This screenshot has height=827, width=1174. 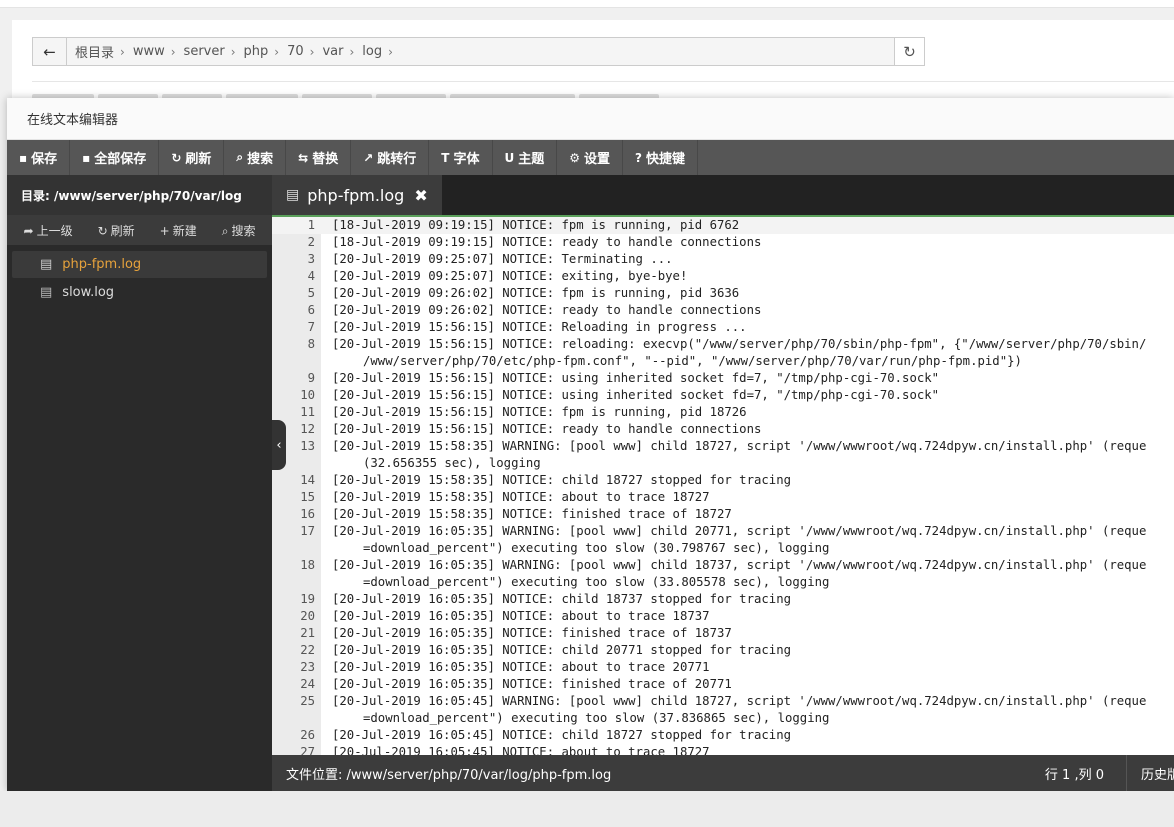 I want to click on toolbar-label: 设置, so click(x=597, y=159).